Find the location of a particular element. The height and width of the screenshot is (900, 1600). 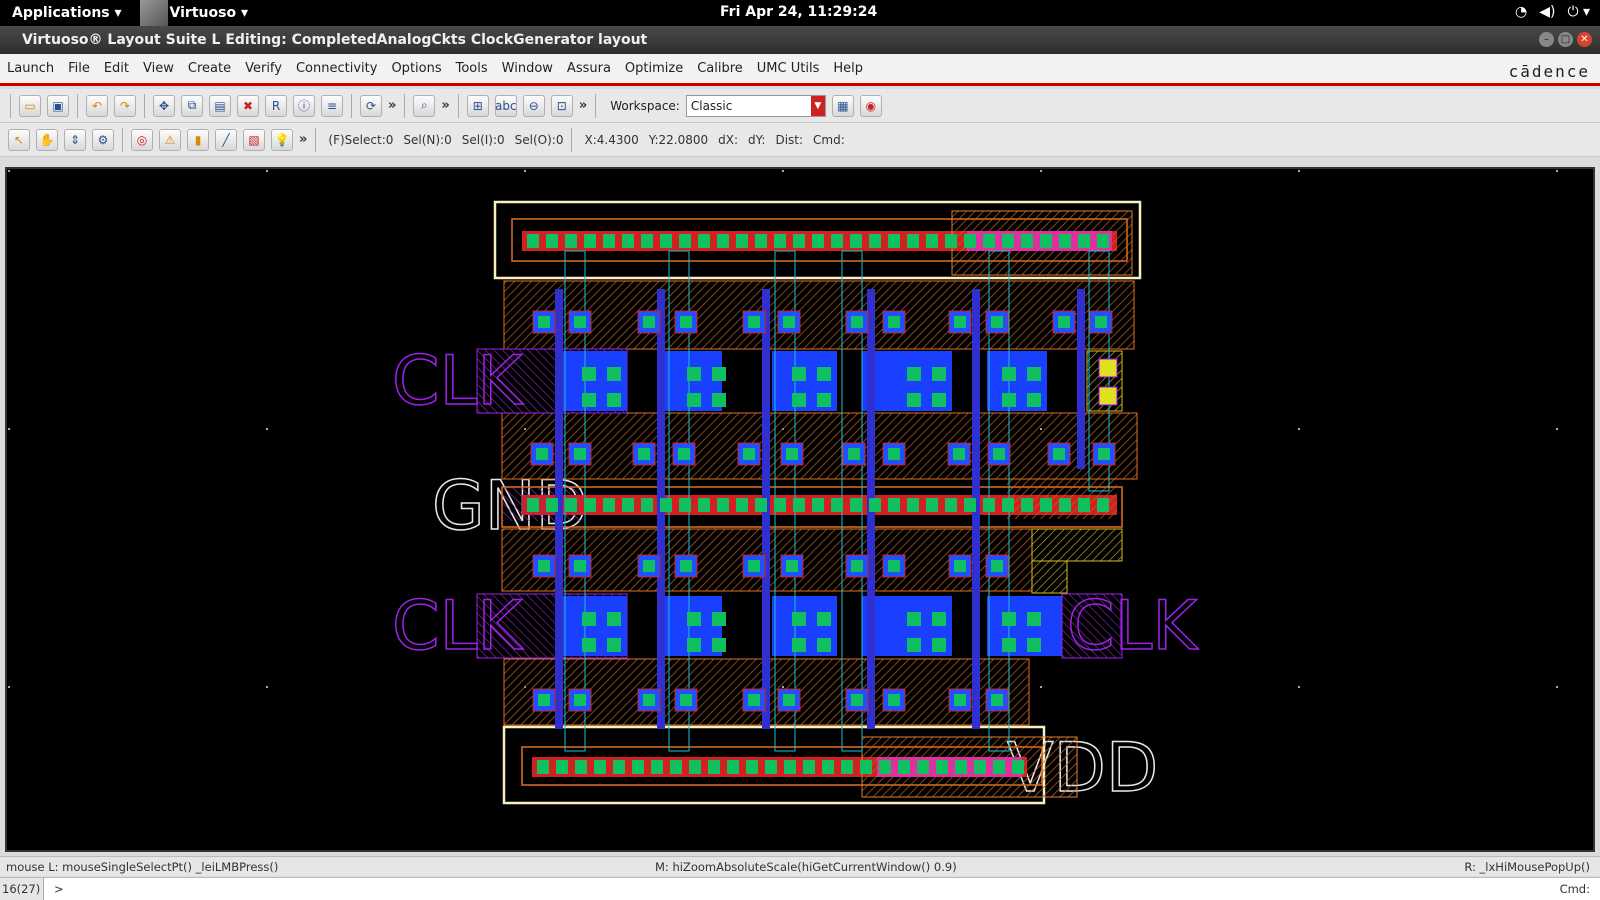

clock: Fri Apr 24, 11:29:24 is located at coordinates (798, 12).